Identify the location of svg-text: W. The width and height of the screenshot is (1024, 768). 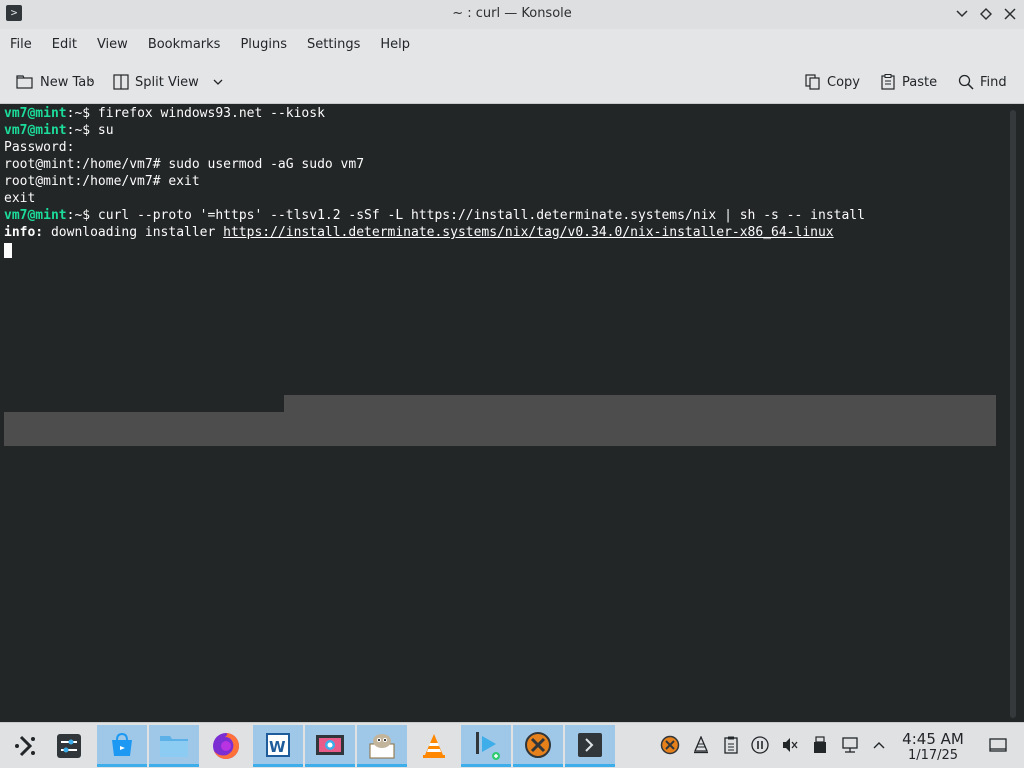
(277, 747).